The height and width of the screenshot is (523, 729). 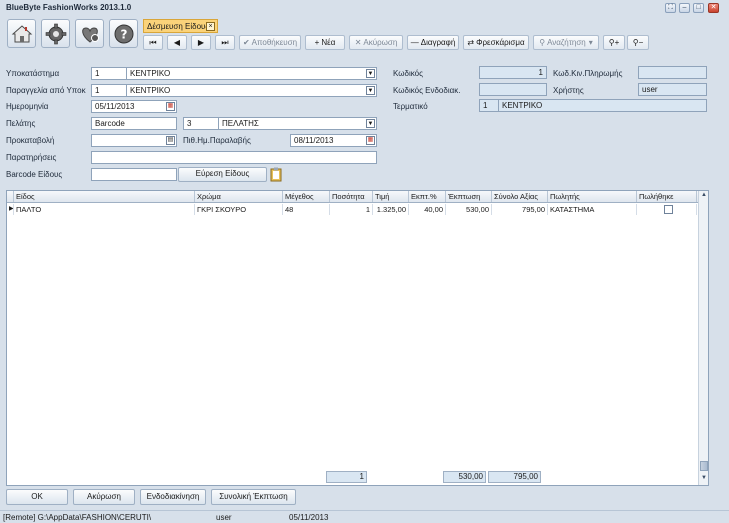 I want to click on payment-code-field, so click(x=672, y=72).